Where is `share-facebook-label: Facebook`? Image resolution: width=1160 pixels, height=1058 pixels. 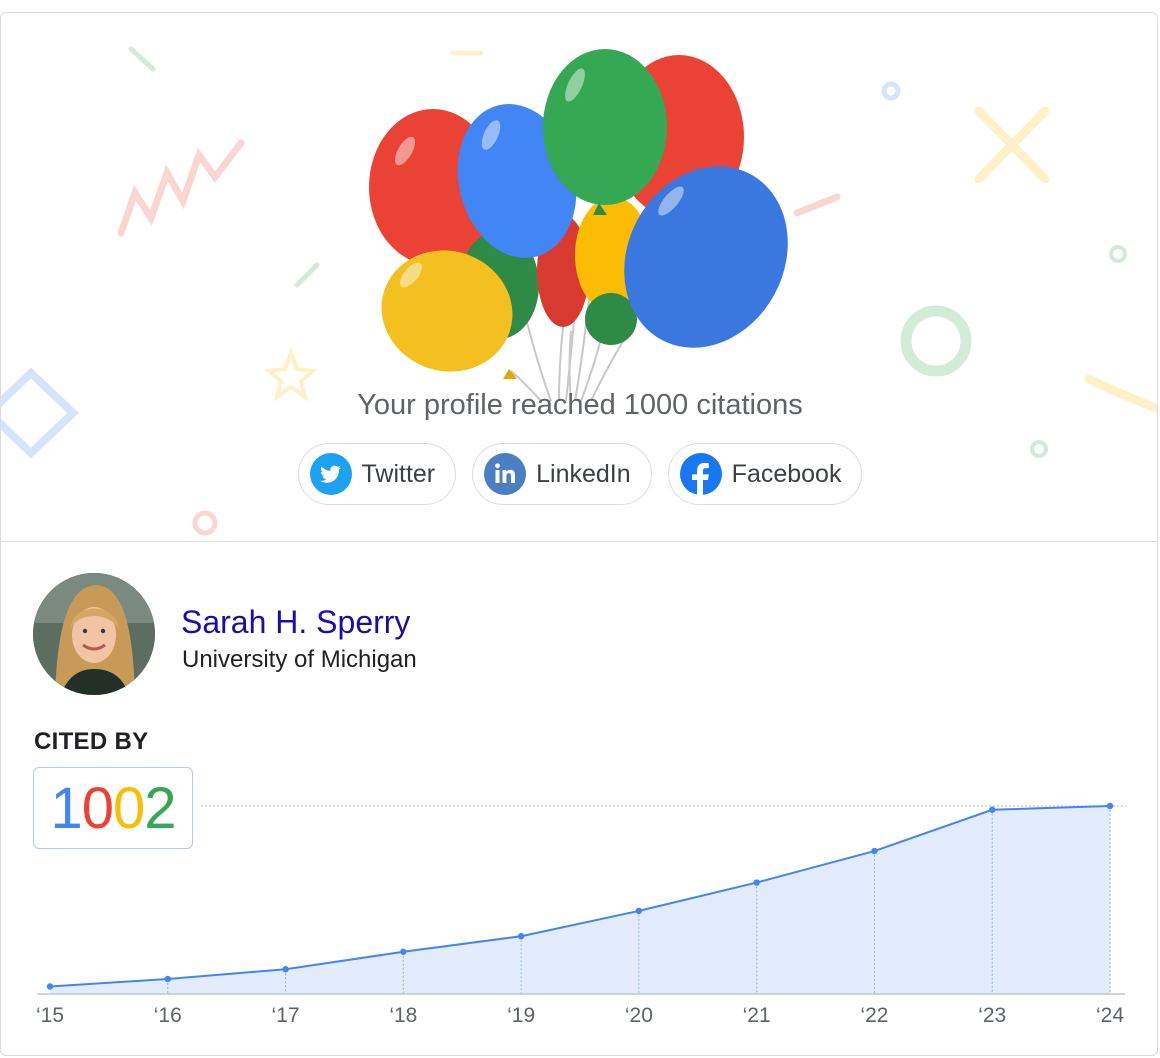 share-facebook-label: Facebook is located at coordinates (786, 473).